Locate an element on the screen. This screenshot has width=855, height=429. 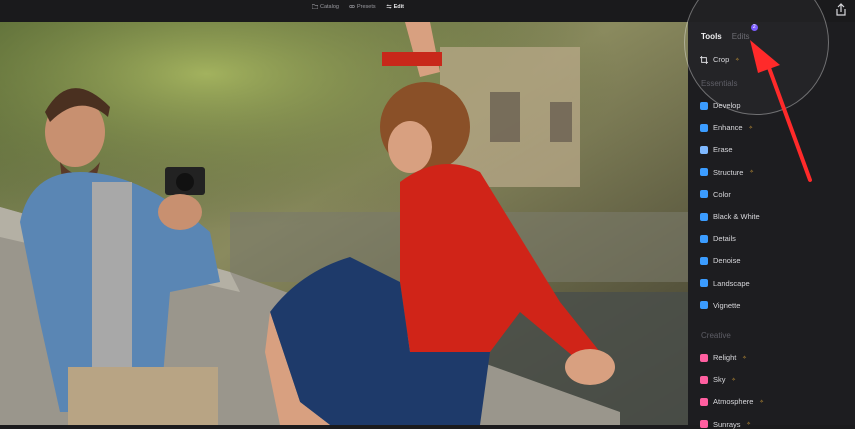
annotation-arrow is located at coordinates (781, 111).